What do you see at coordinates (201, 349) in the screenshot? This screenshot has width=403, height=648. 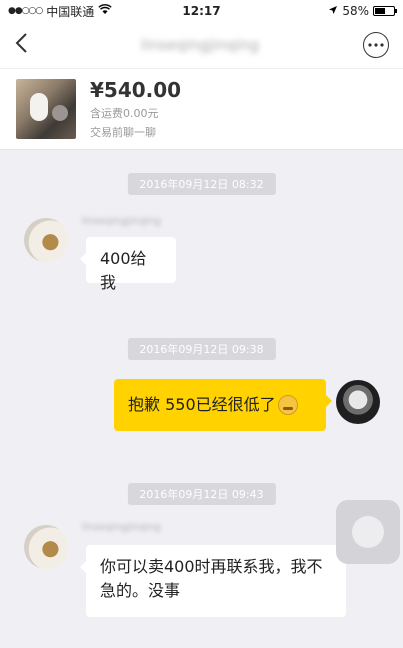 I see `message-timestamp: 2016年09月12日 09:38` at bounding box center [201, 349].